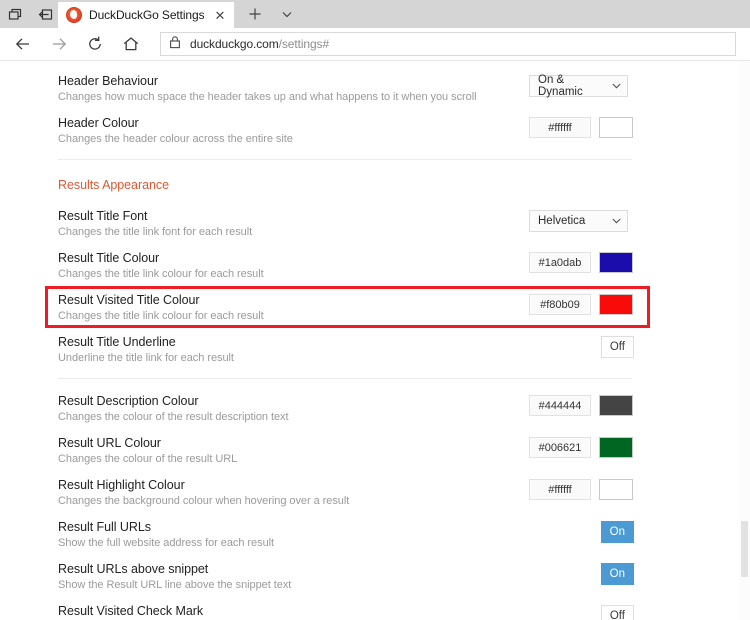 This screenshot has width=750, height=620. I want to click on setting-title: Result Visited Check Mark, so click(131, 611).